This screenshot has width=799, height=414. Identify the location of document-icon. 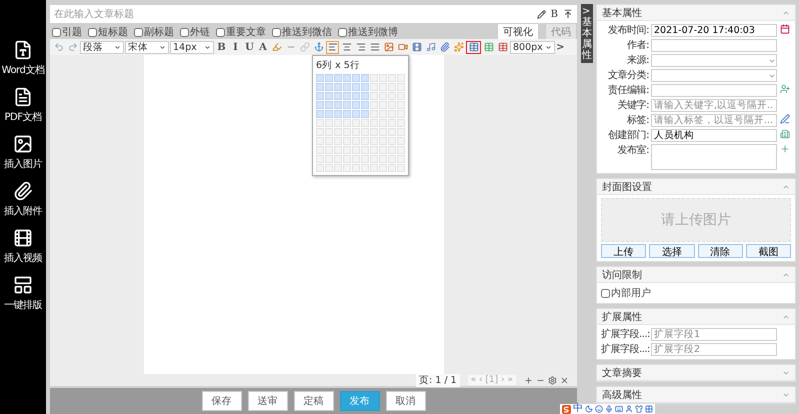
(22, 97).